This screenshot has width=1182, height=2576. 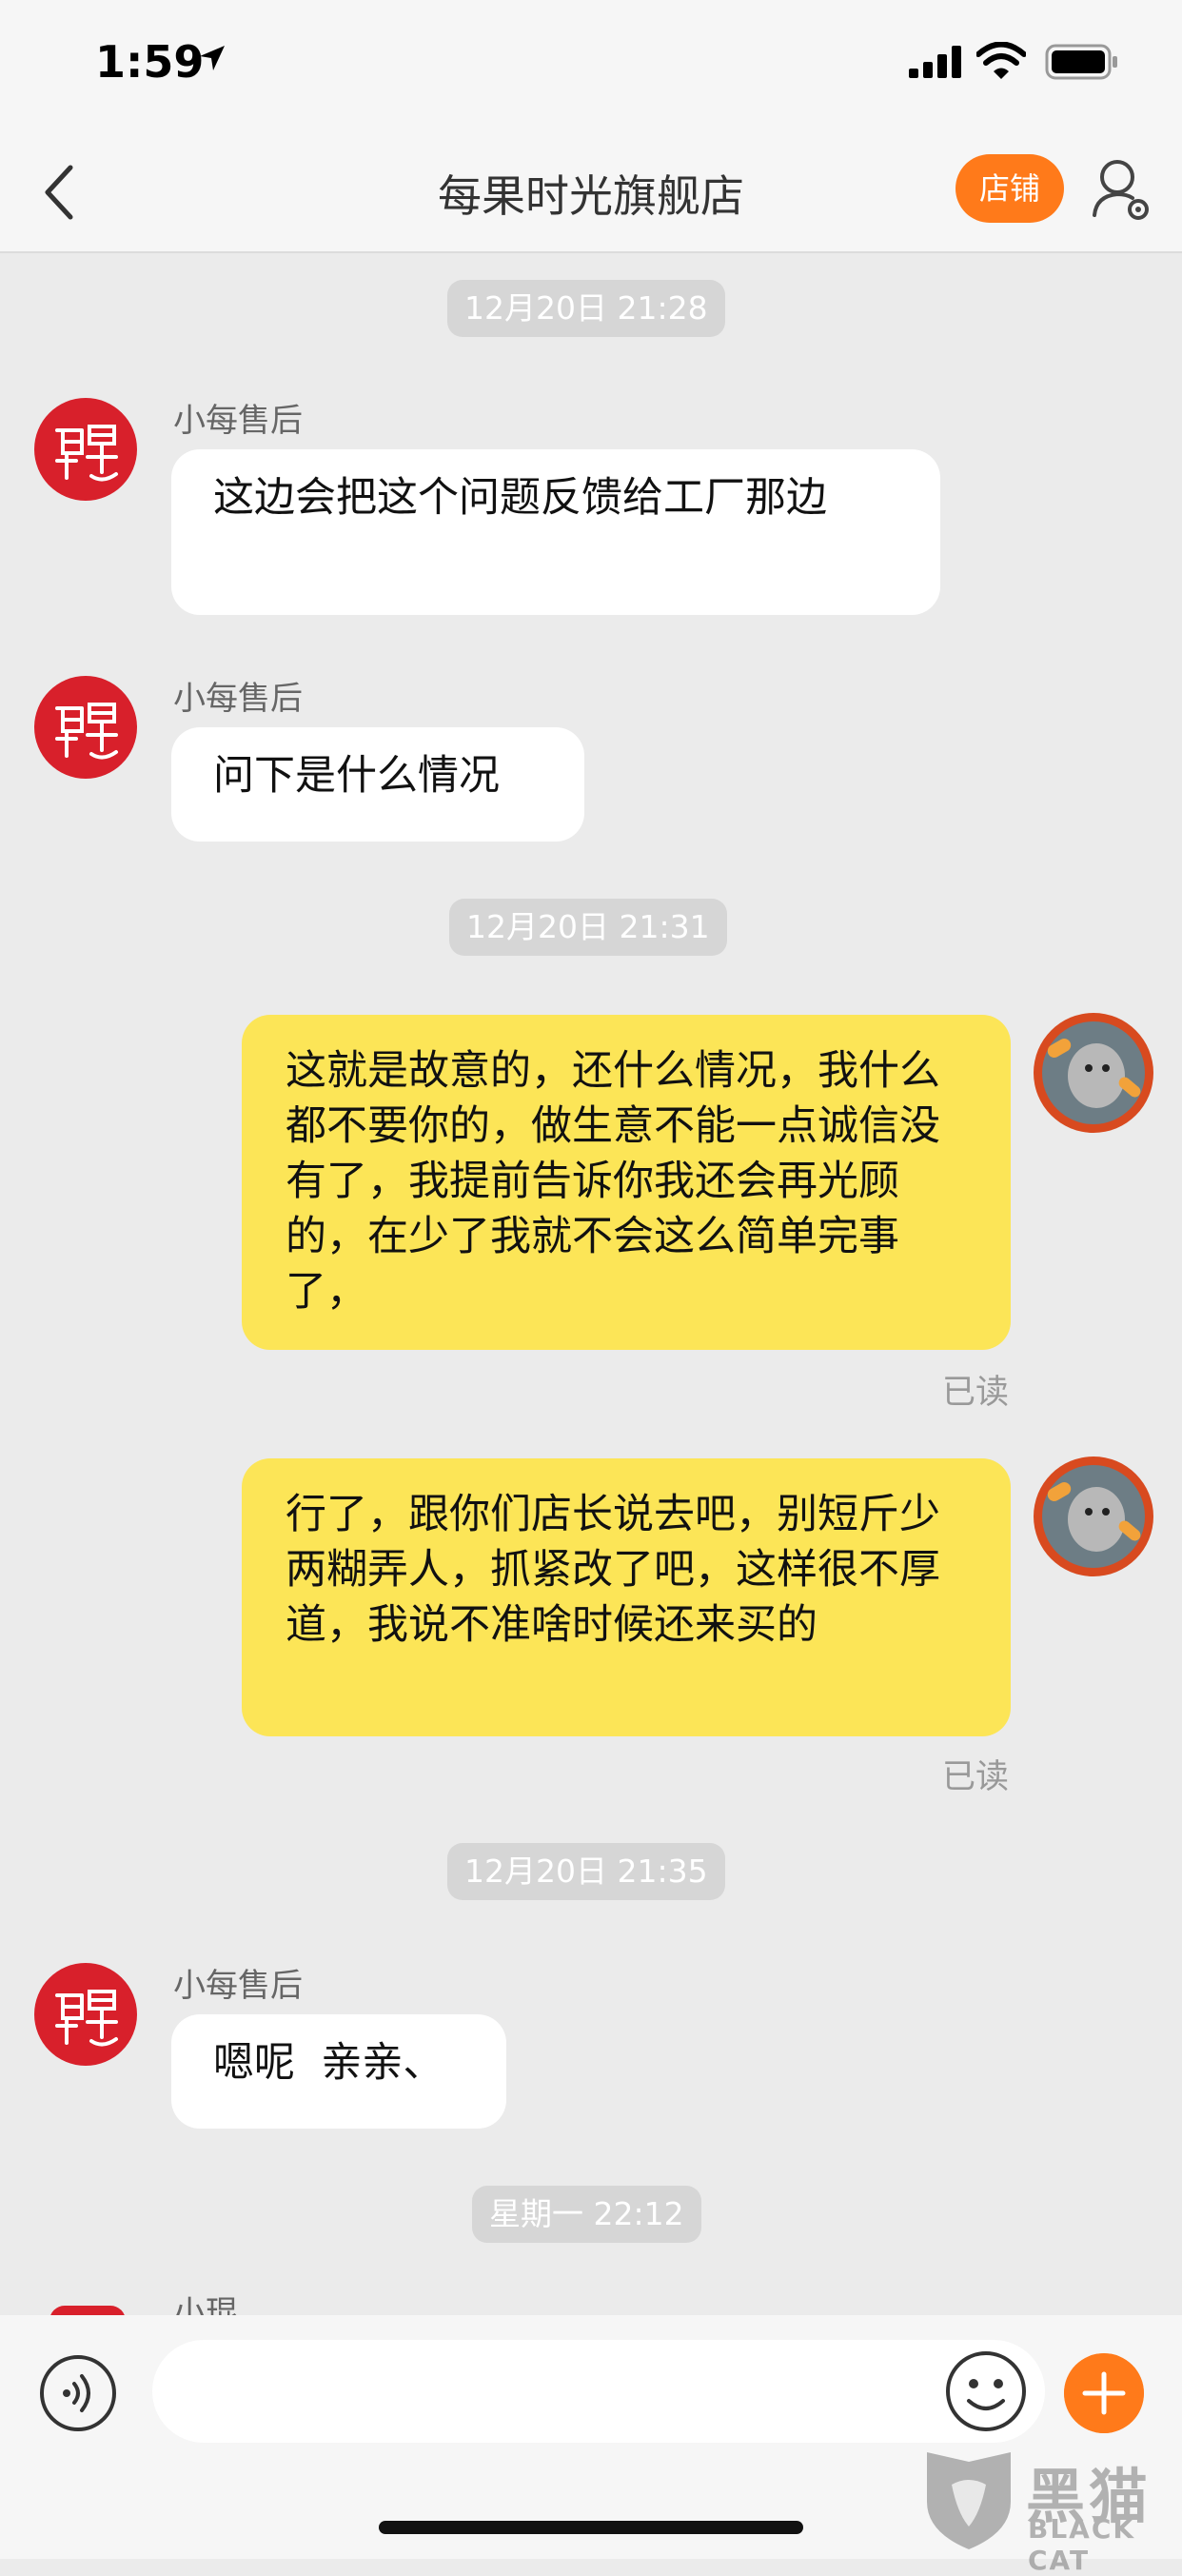 I want to click on status-time: 1:59, so click(x=150, y=62).